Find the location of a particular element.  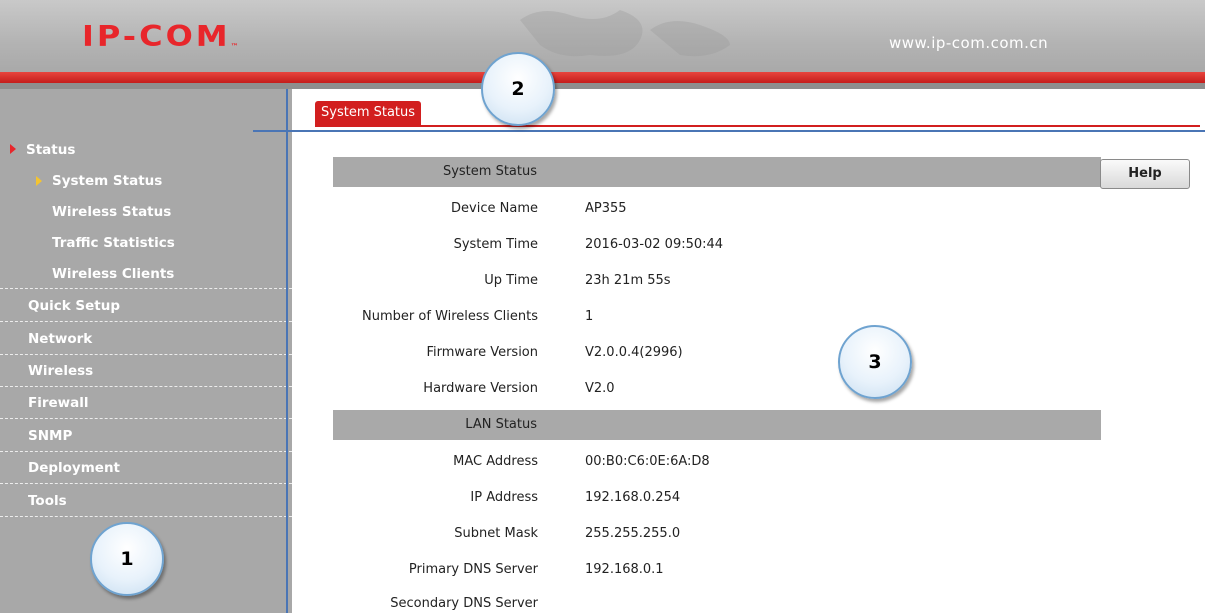

ip-address-value: 192.168.0.254 is located at coordinates (633, 497).